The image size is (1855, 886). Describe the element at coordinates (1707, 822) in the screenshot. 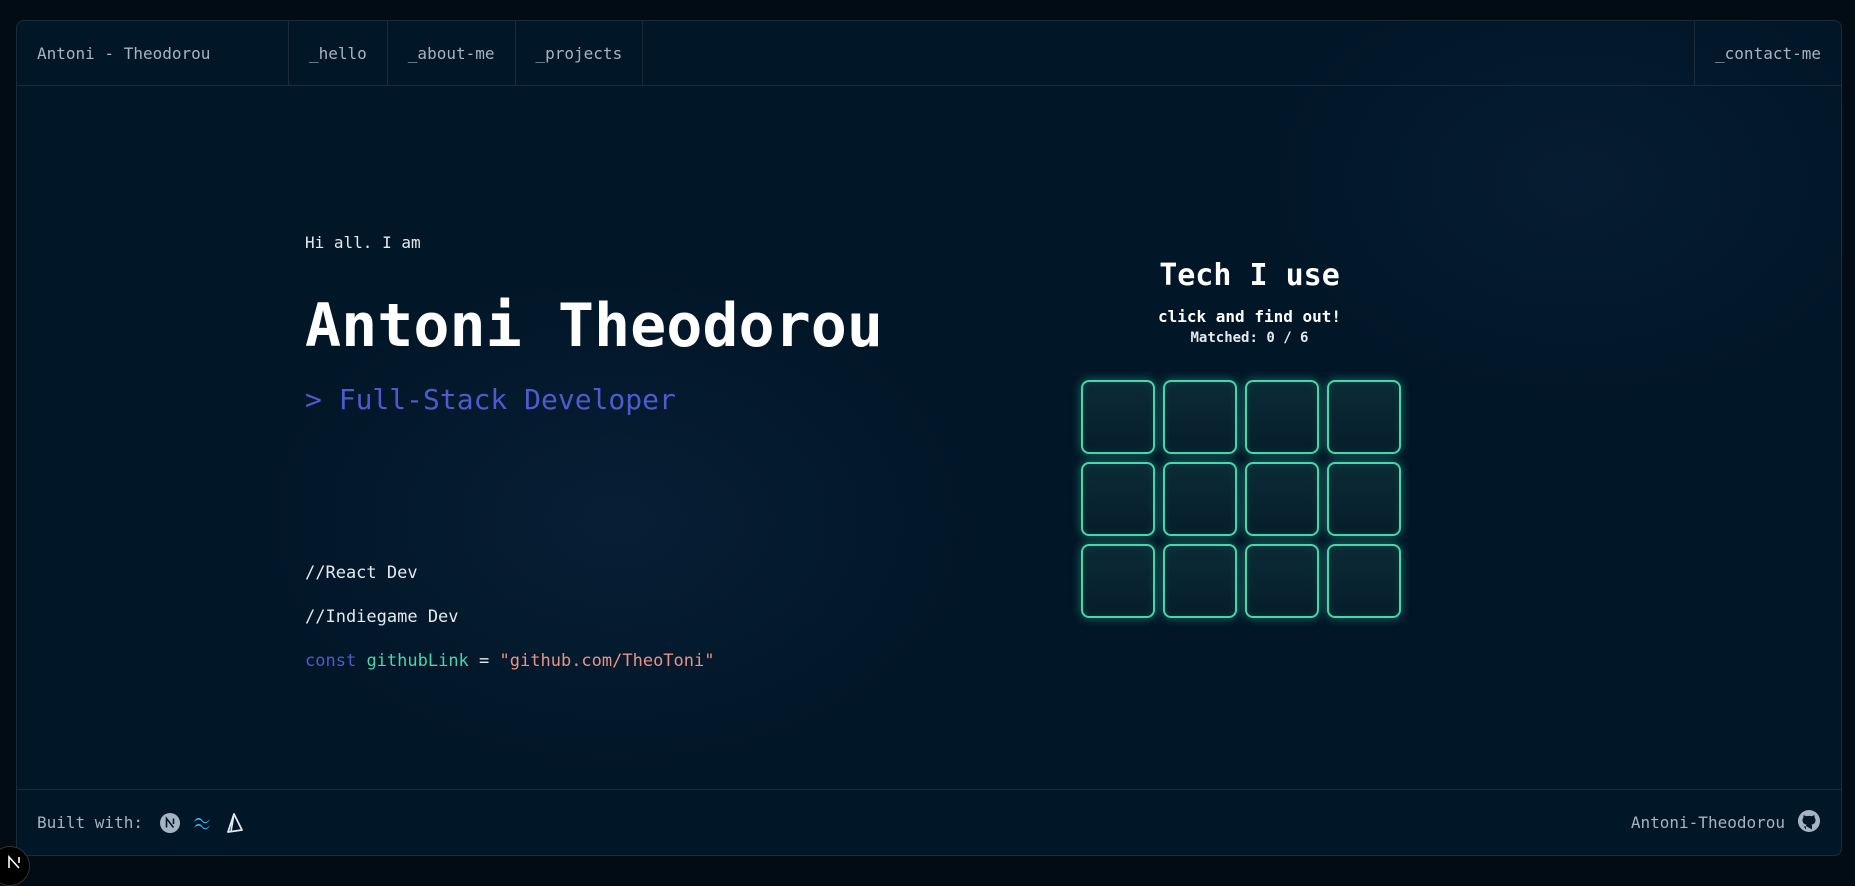

I see `github-username: Antoni-Theodorou` at that location.